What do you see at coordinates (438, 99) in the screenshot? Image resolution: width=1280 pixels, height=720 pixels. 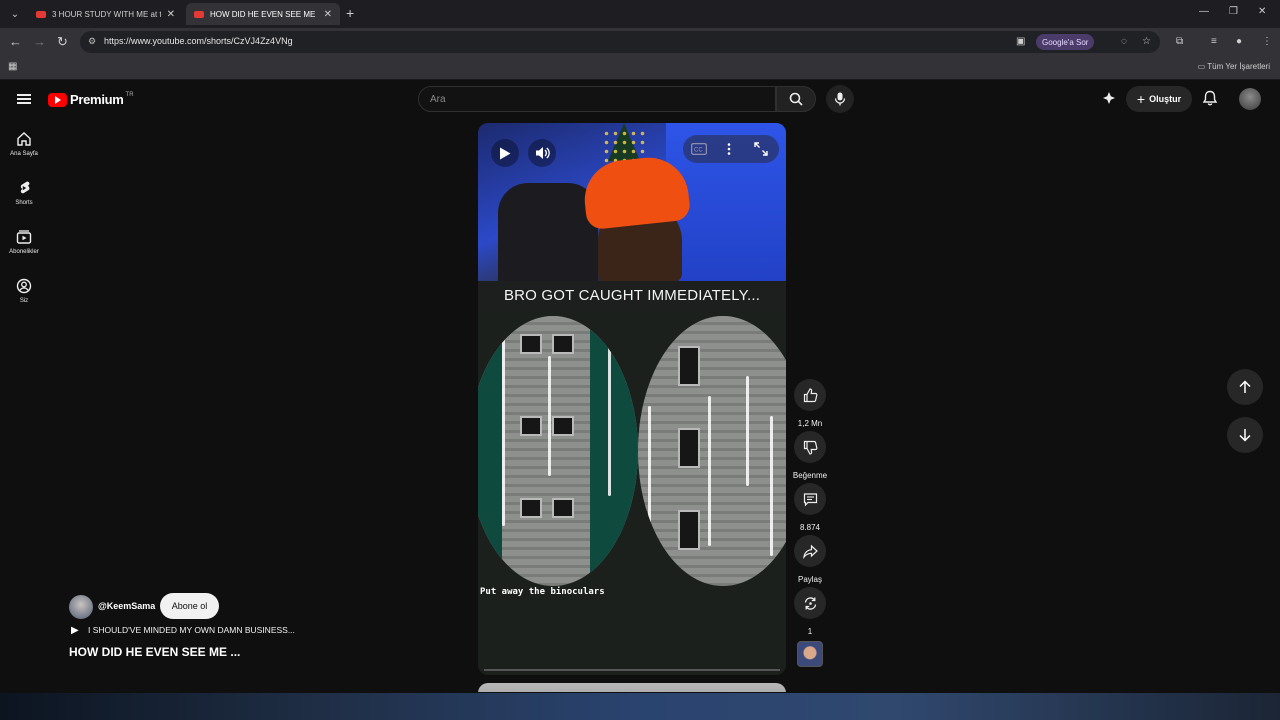 I see `search-placeholder: Ara` at bounding box center [438, 99].